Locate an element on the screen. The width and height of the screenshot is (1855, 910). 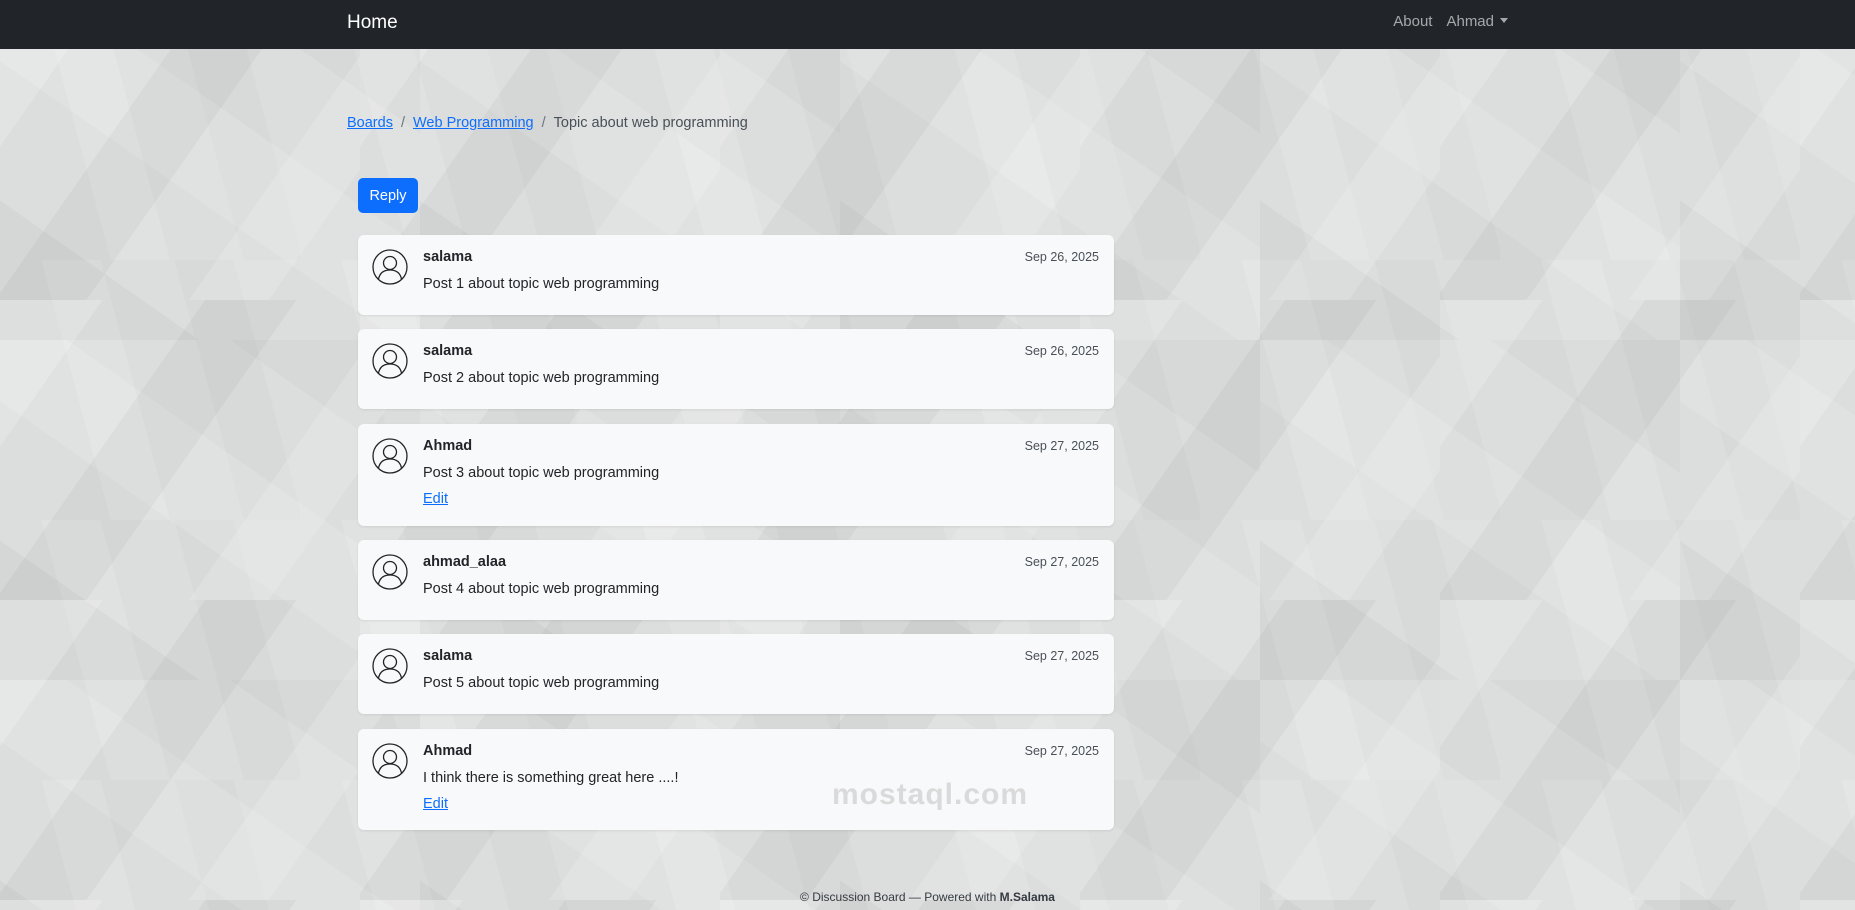
user-name: Ahmad is located at coordinates (1470, 21).